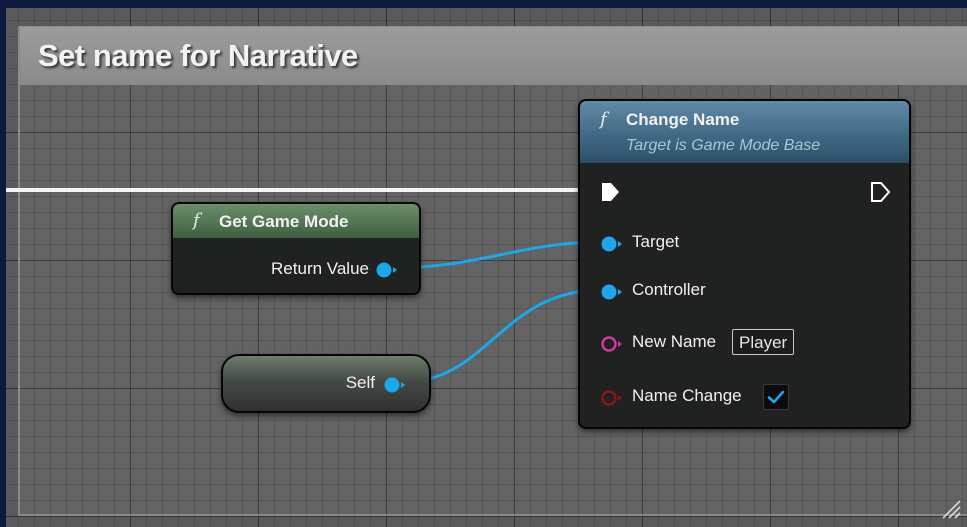 Image resolution: width=967 pixels, height=527 pixels. Describe the element at coordinates (611, 398) in the screenshot. I see `name-change-pin` at that location.